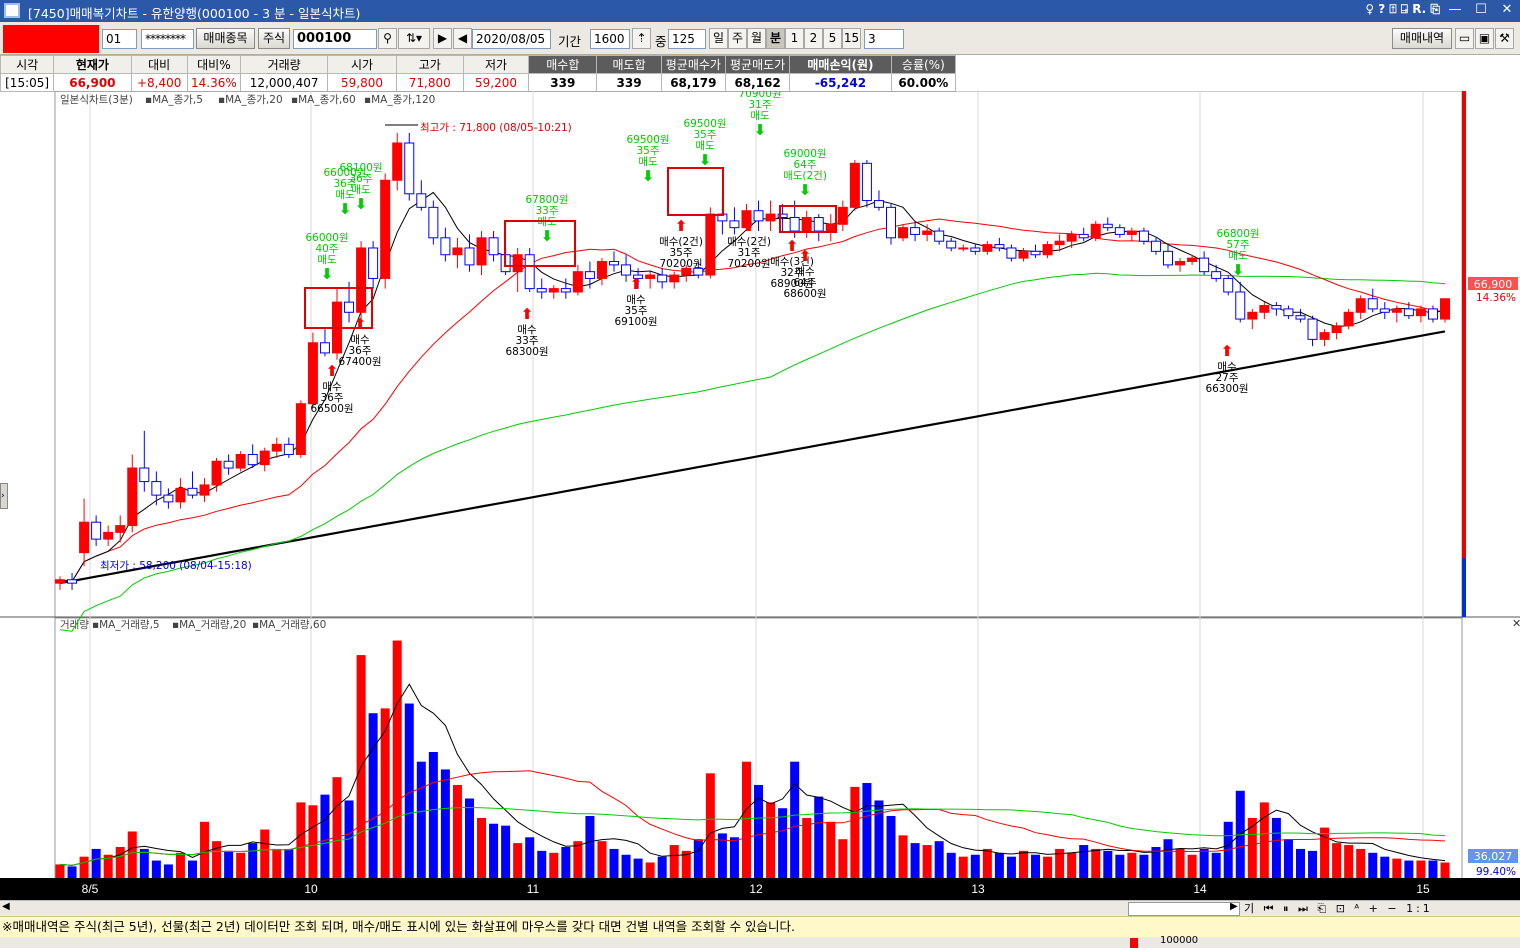 The height and width of the screenshot is (948, 1520). Describe the element at coordinates (6, 906) in the screenshot. I see `scroll-left-icon: ◀` at that location.